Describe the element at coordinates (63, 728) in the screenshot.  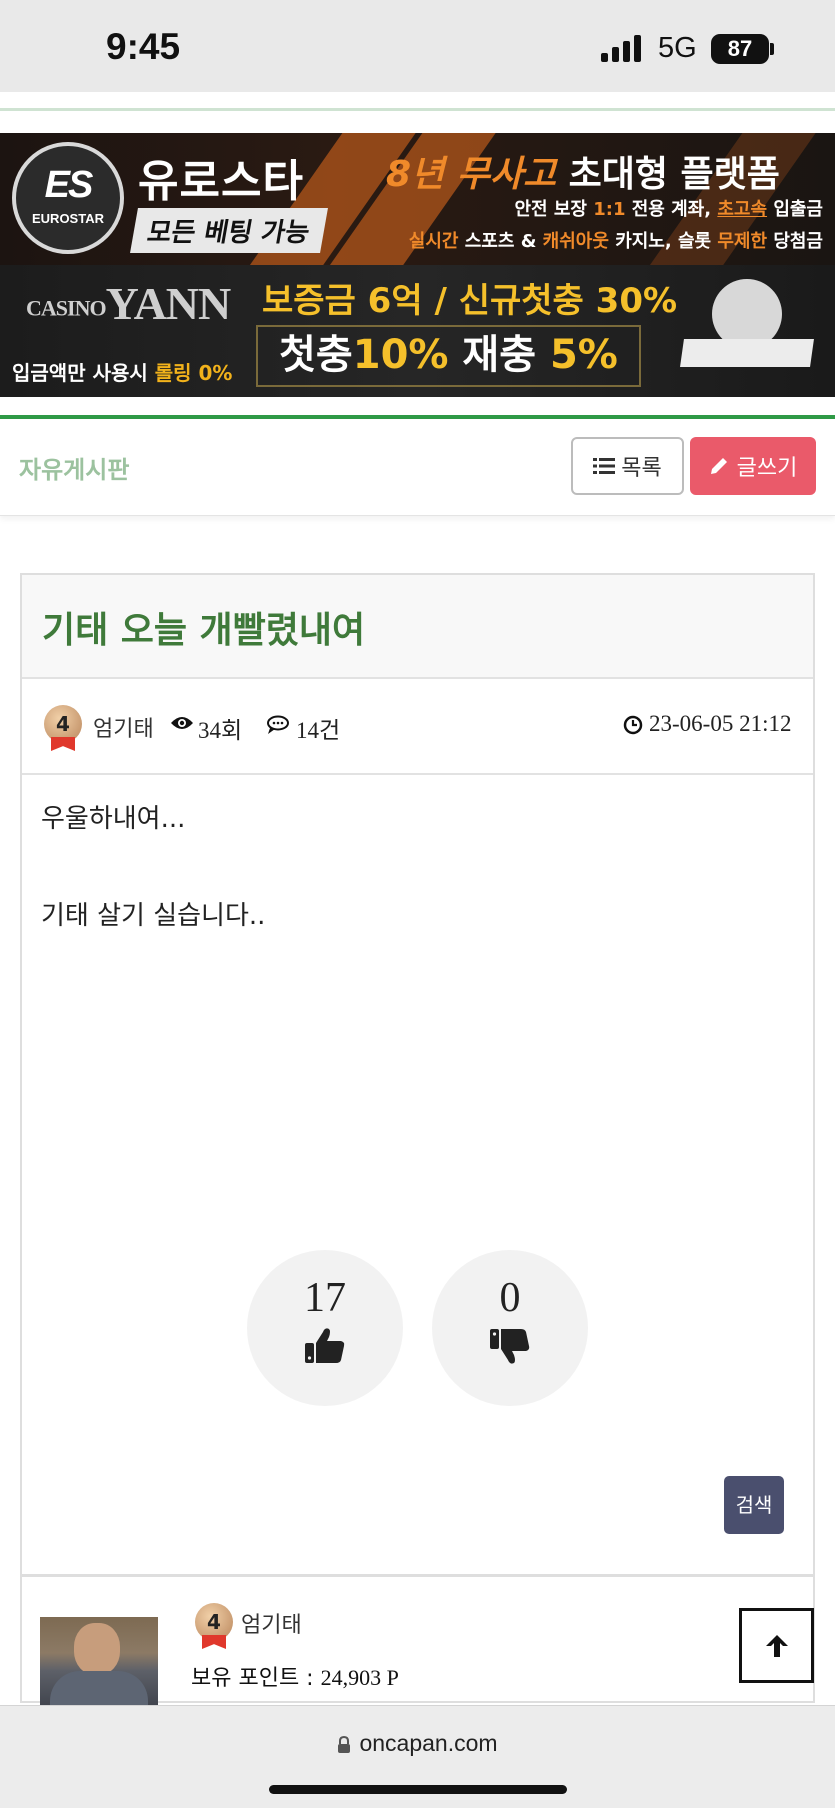
I see `level-badge-icon: 4` at that location.